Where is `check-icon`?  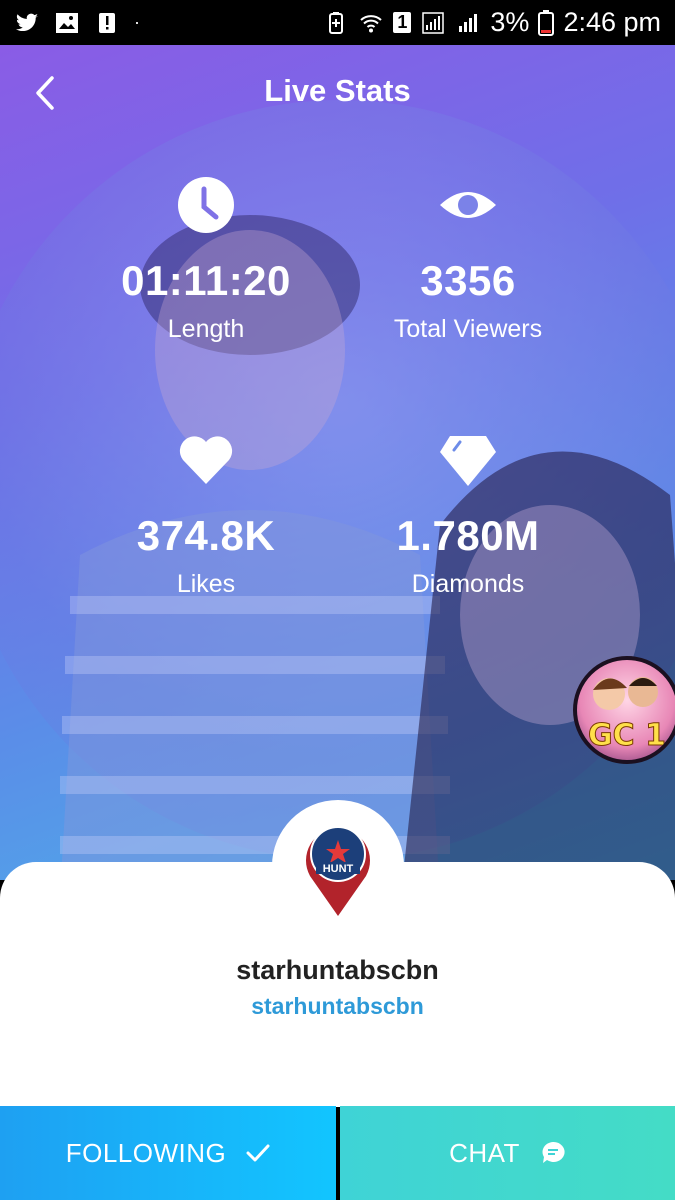
check-icon is located at coordinates (258, 1153).